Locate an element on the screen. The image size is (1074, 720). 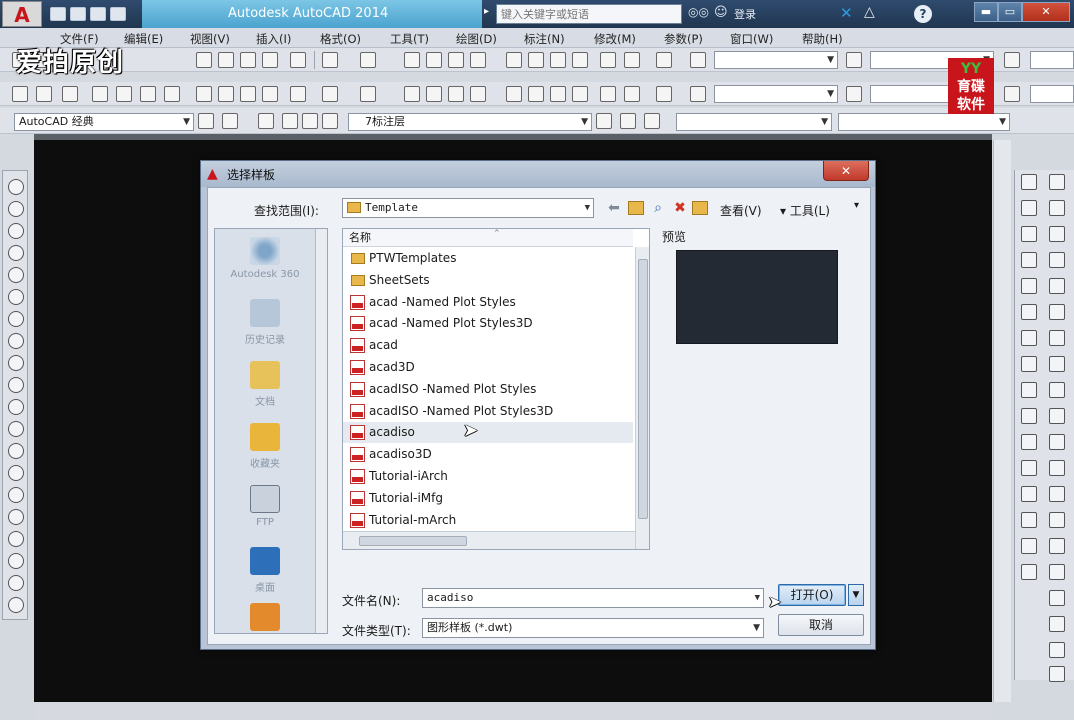
point-icon is located at coordinates (16, 473).